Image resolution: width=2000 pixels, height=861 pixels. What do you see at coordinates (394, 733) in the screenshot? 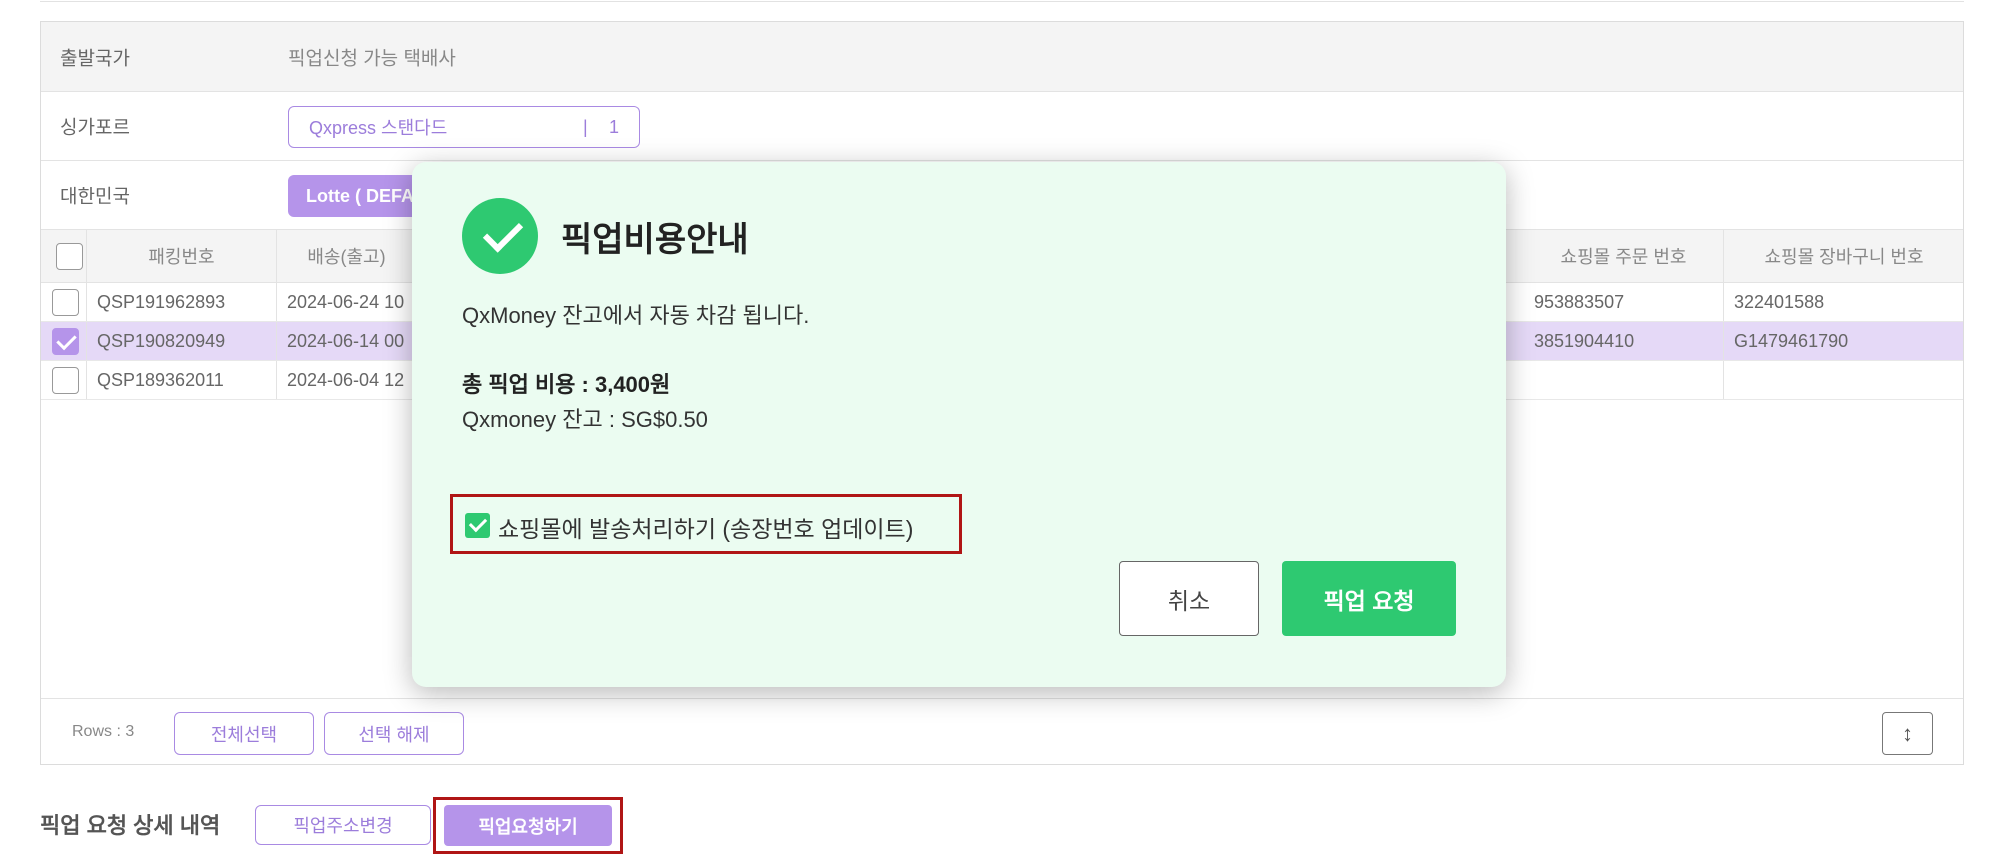
I see `deselect-button: 선택 해제` at bounding box center [394, 733].